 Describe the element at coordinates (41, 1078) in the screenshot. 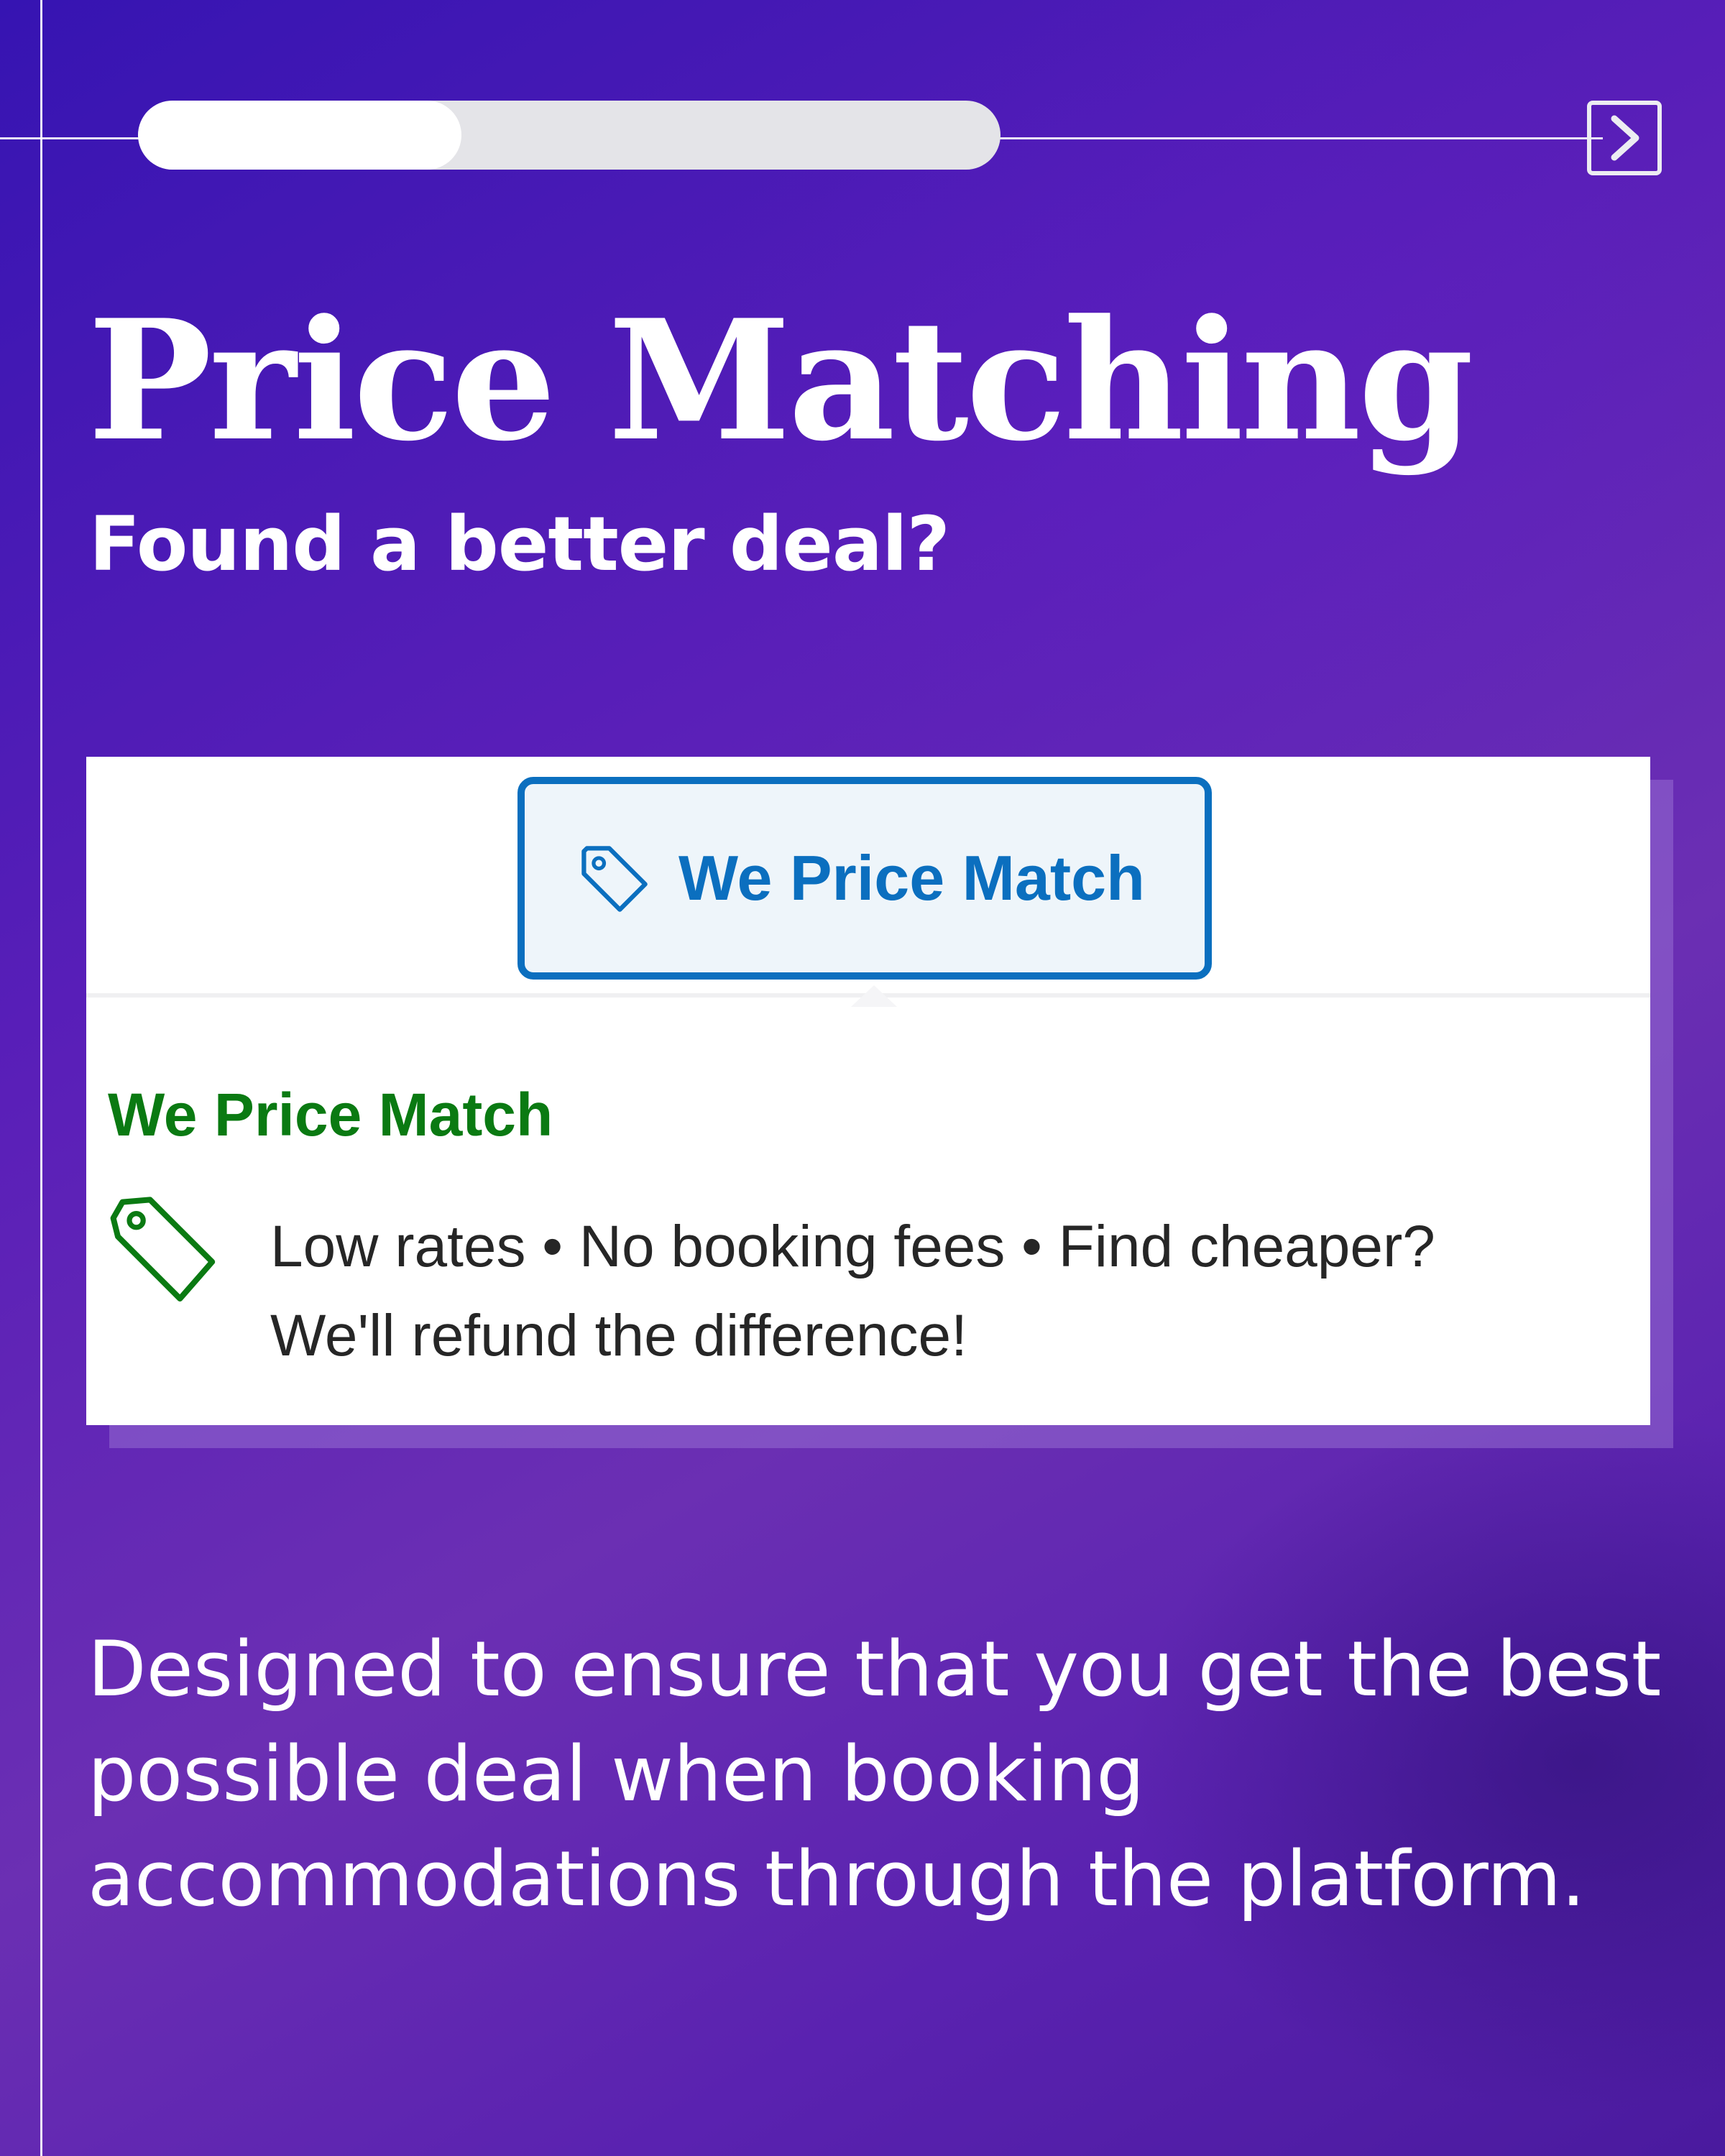

I see `left-guide-line` at that location.